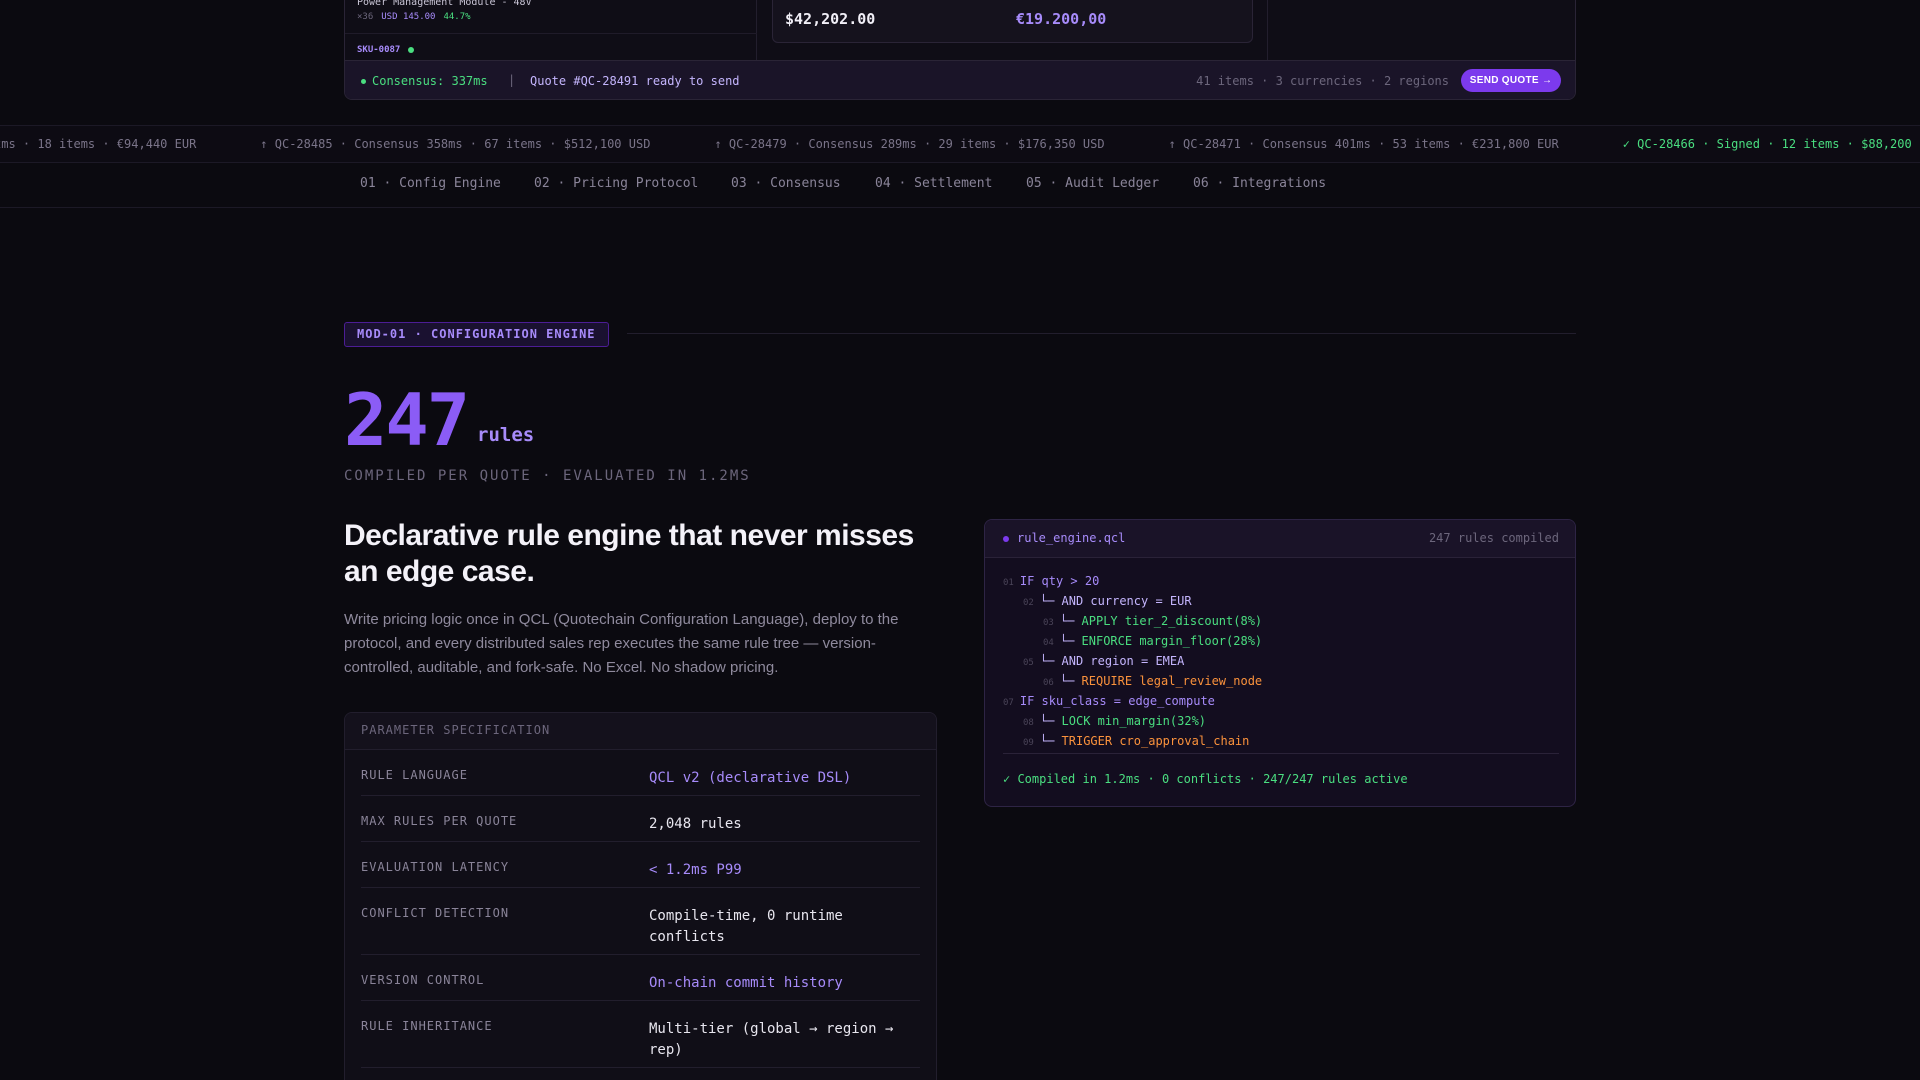  Describe the element at coordinates (365, 17) in the screenshot. I see `line-qty: ×36` at that location.